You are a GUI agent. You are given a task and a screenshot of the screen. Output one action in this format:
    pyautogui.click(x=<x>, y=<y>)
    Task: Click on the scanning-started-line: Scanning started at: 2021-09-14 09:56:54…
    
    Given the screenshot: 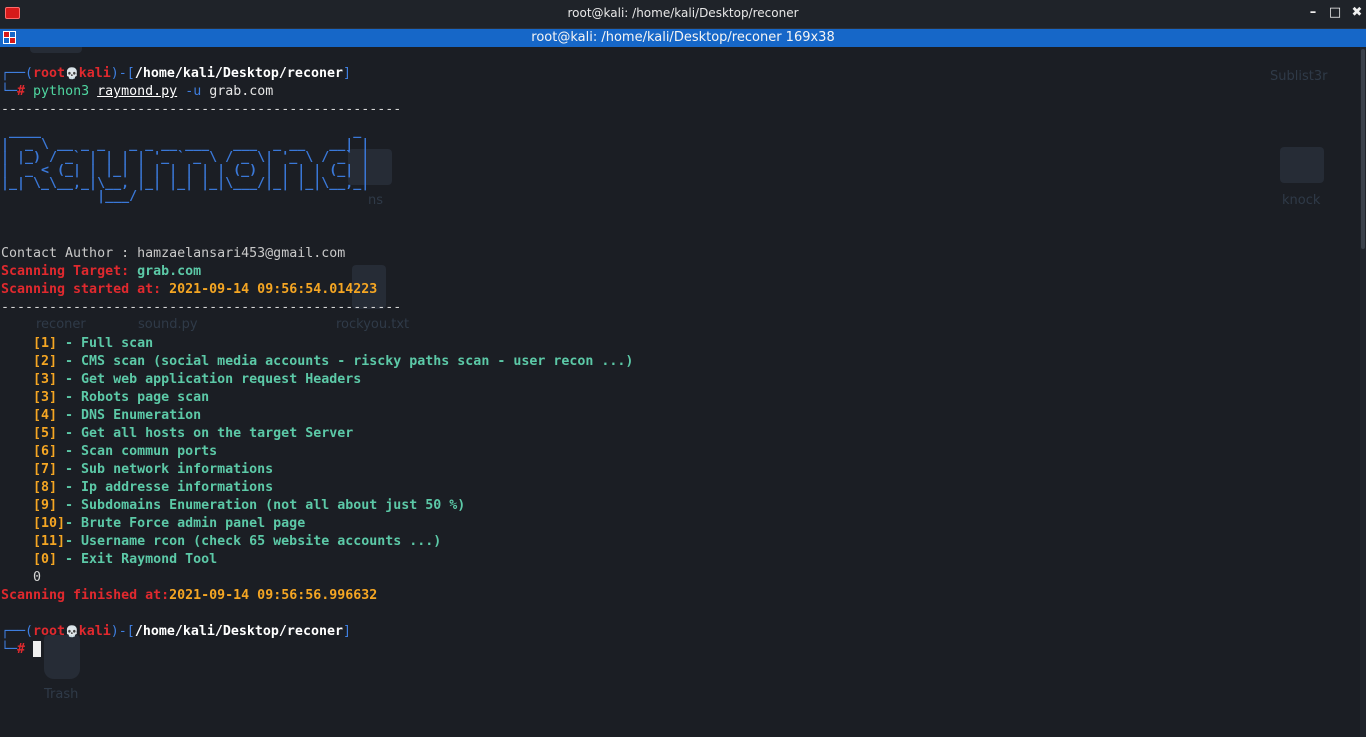 What is the action you would take?
    pyautogui.click(x=189, y=289)
    